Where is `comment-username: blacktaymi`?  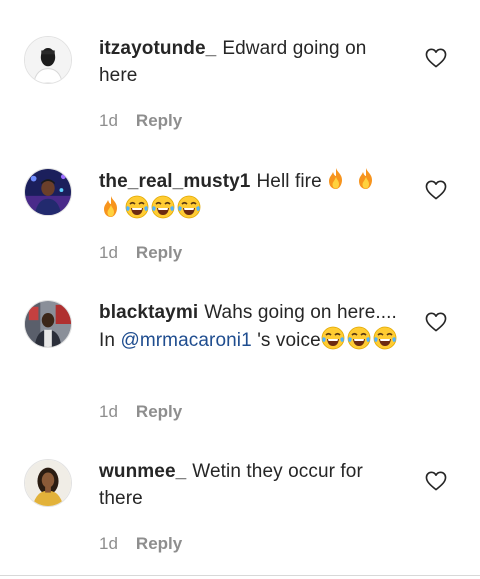
comment-username: blacktaymi is located at coordinates (148, 312).